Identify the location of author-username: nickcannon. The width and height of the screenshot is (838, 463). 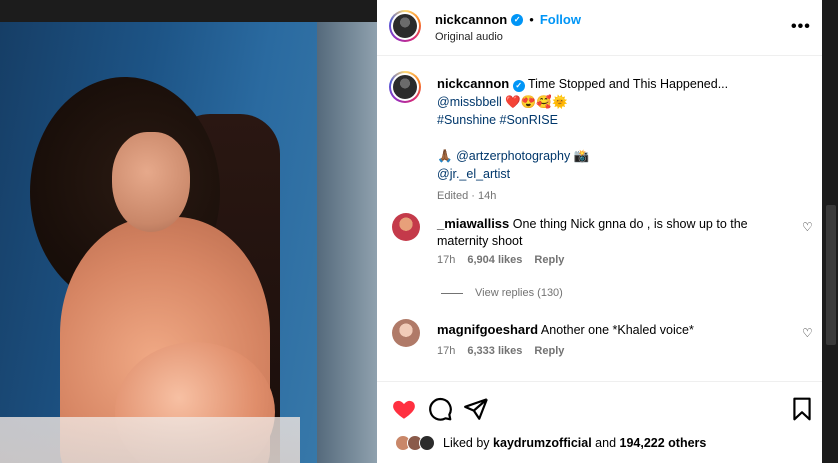
(471, 19).